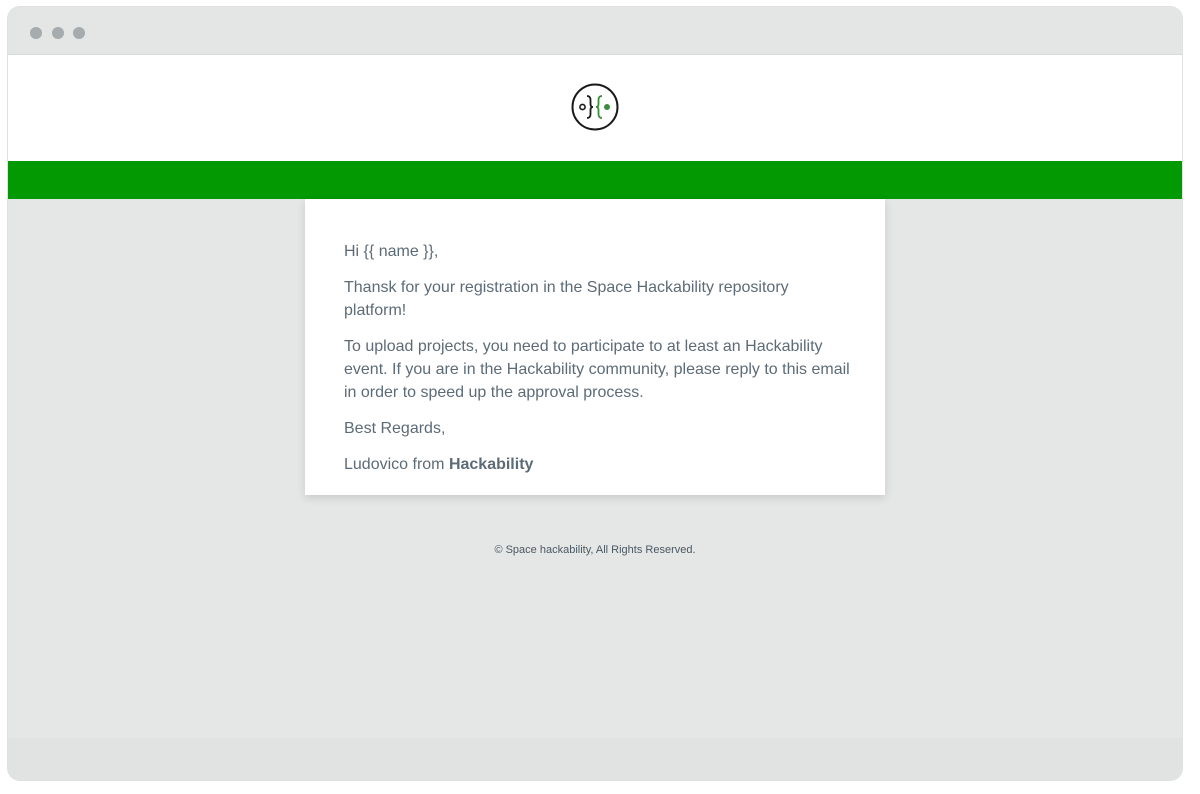 The width and height of the screenshot is (1200, 794). Describe the element at coordinates (36, 33) in the screenshot. I see `window-close-dot` at that location.